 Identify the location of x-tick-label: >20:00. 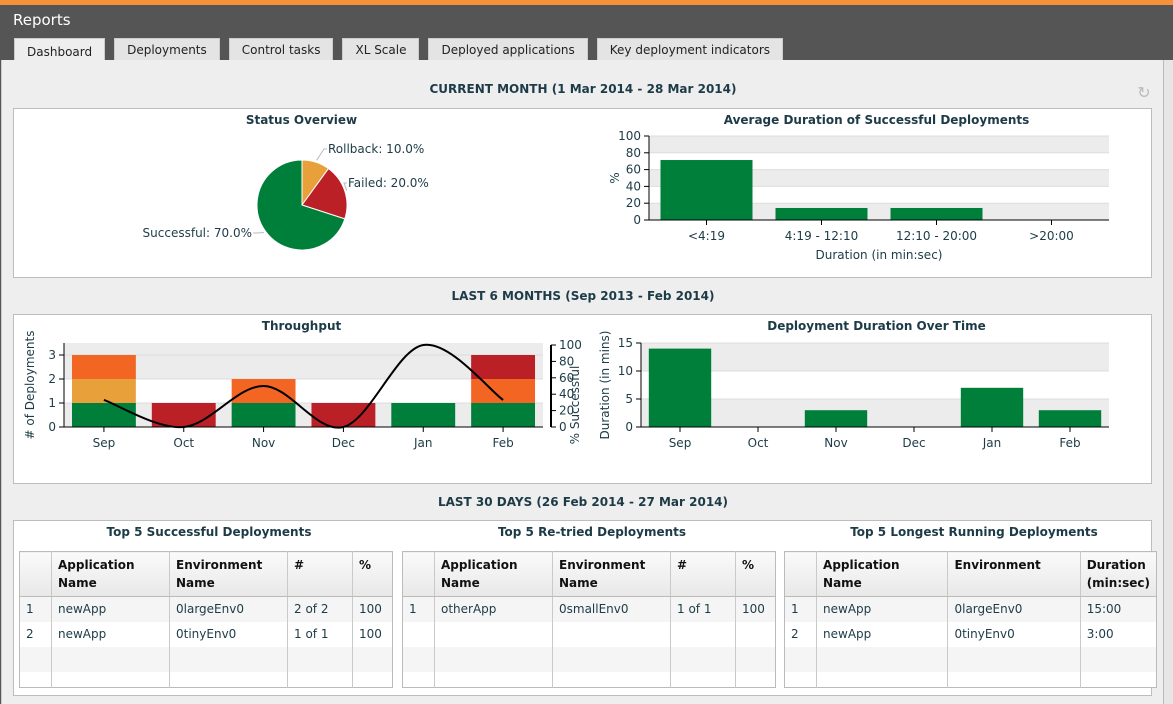
(1051, 236).